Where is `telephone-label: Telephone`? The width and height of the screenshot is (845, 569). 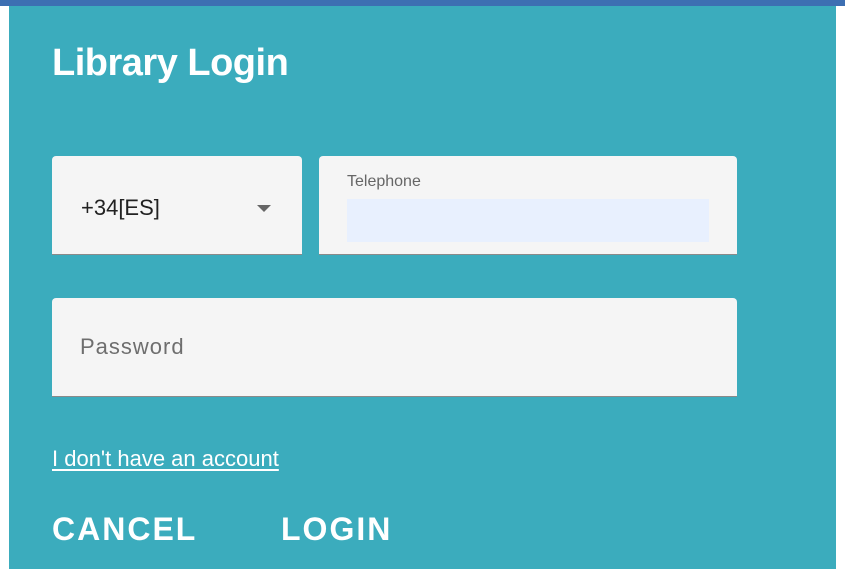 telephone-label: Telephone is located at coordinates (384, 181).